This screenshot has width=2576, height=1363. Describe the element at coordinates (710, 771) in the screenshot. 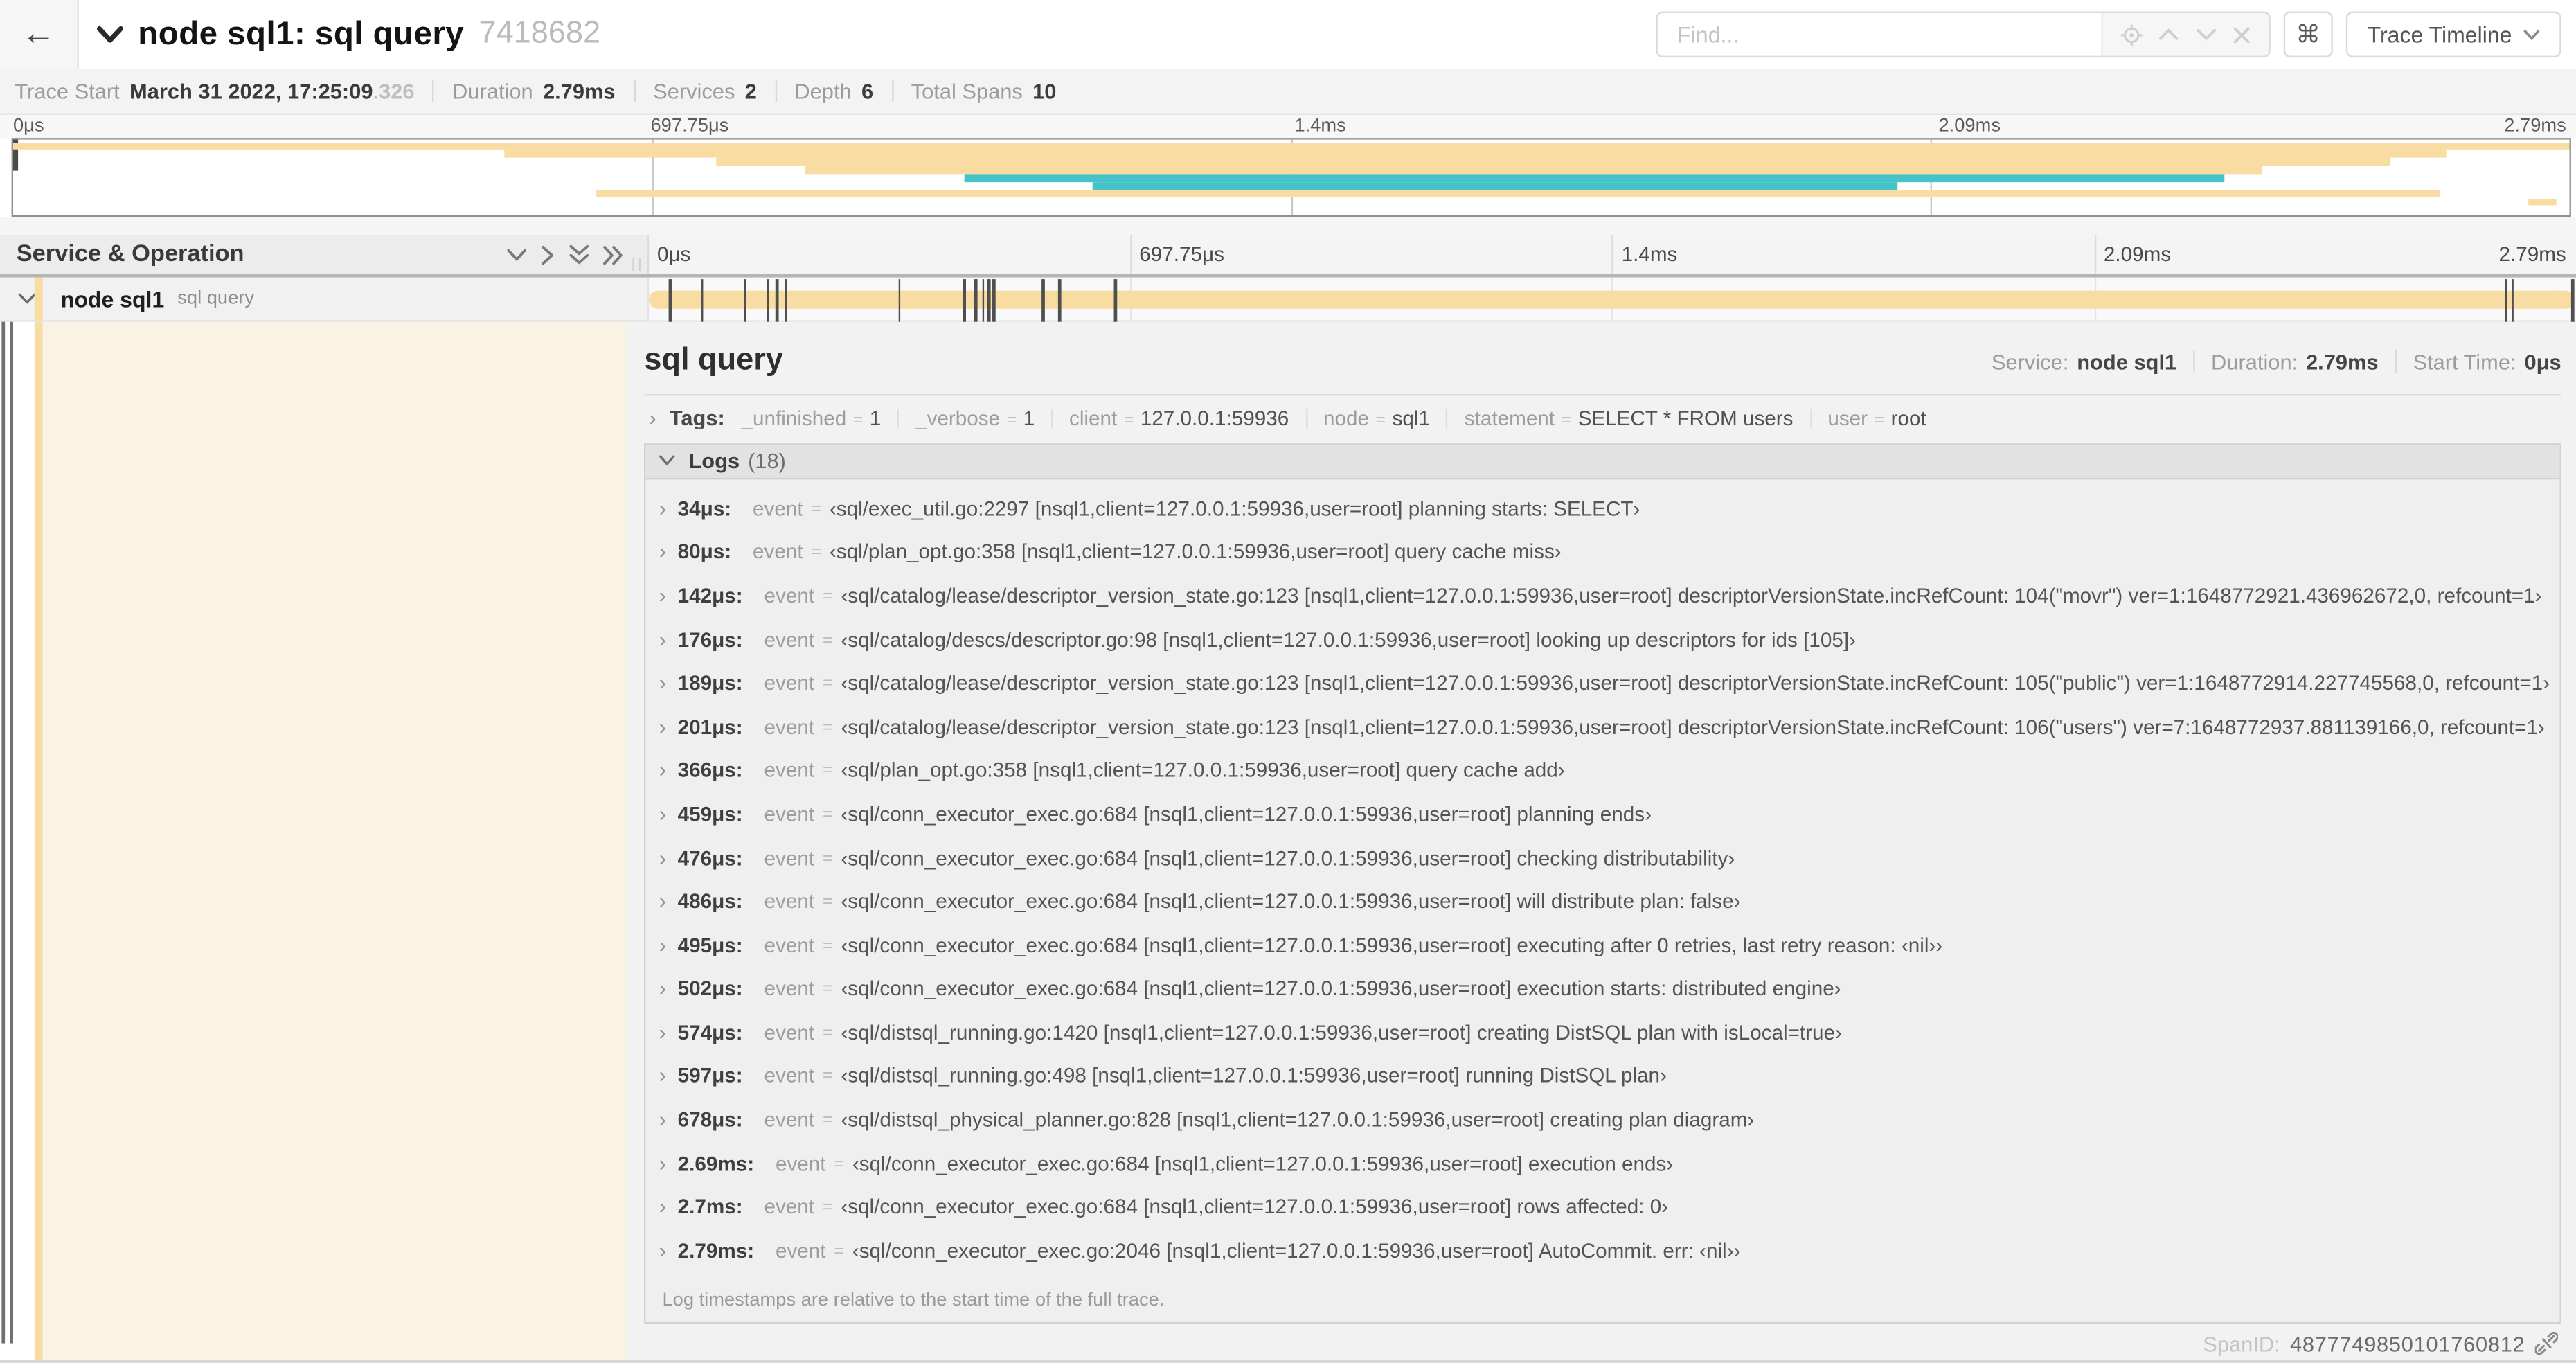

I see `log-timestamp: 366μs:` at that location.